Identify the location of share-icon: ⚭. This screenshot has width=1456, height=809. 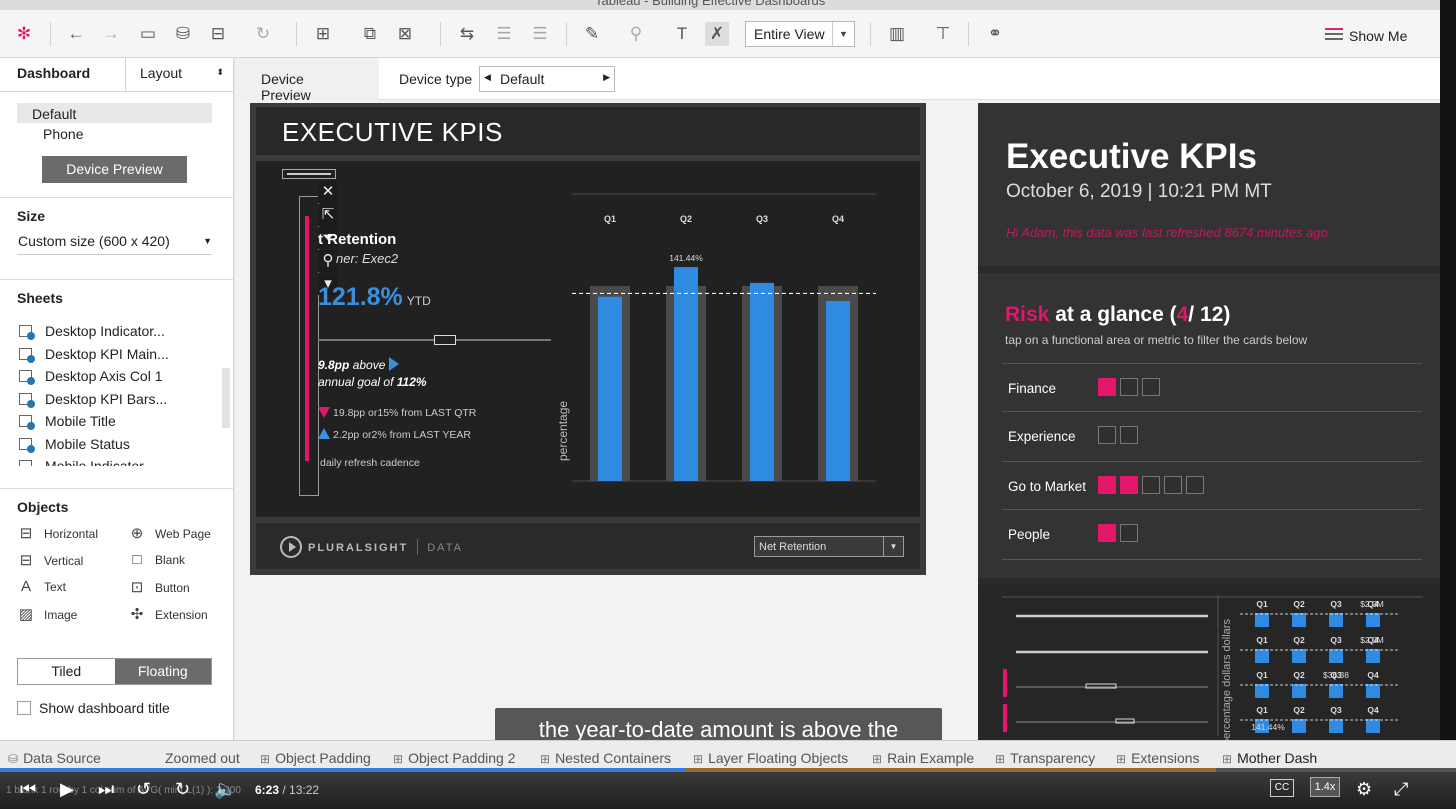
(995, 34).